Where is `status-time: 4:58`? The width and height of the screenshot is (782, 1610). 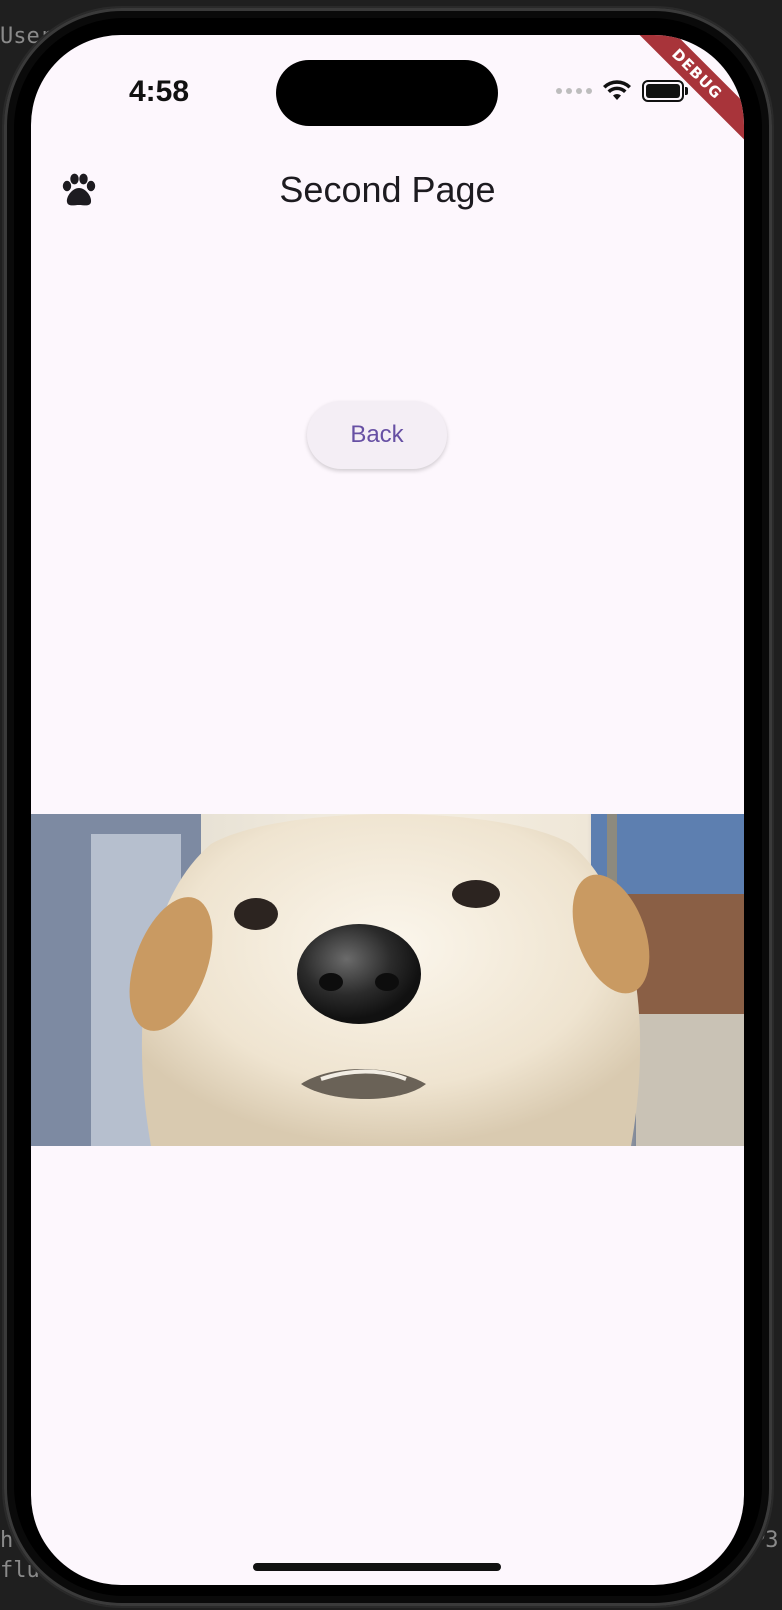
status-time: 4:58 is located at coordinates (159, 91).